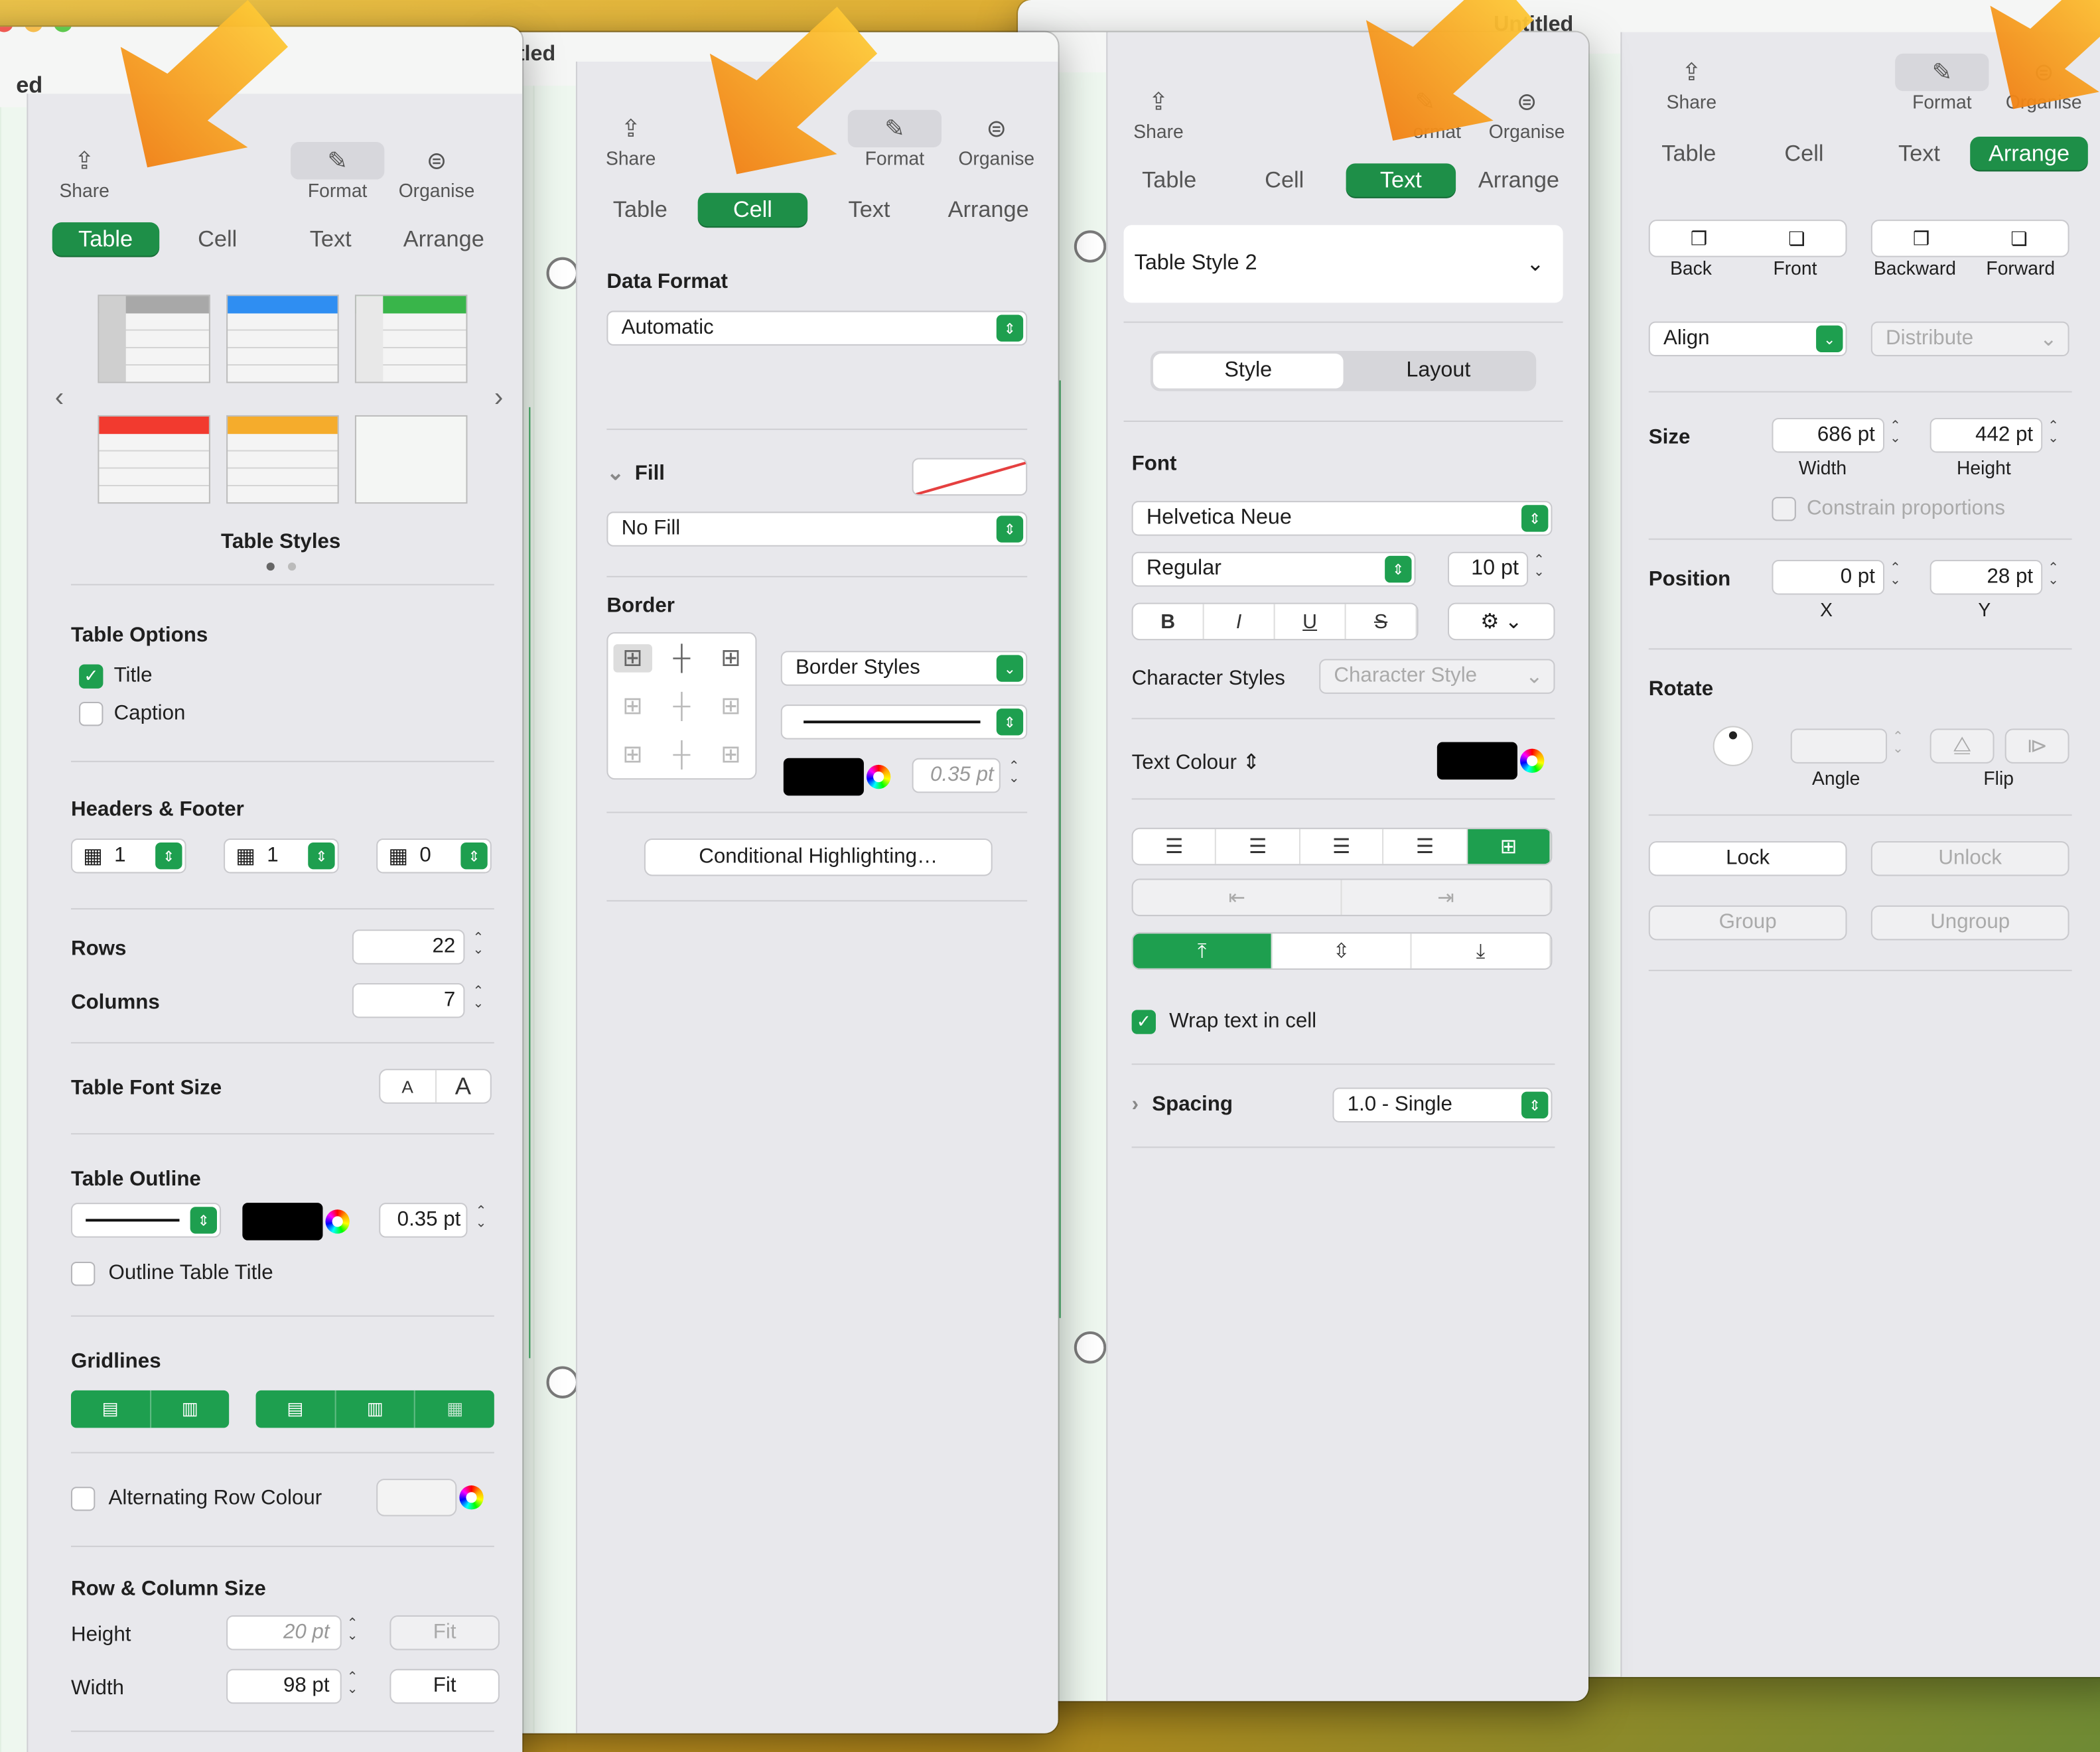 The height and width of the screenshot is (1752, 2100). What do you see at coordinates (1969, 923) in the screenshot?
I see `ungroup-button: Ungroup` at bounding box center [1969, 923].